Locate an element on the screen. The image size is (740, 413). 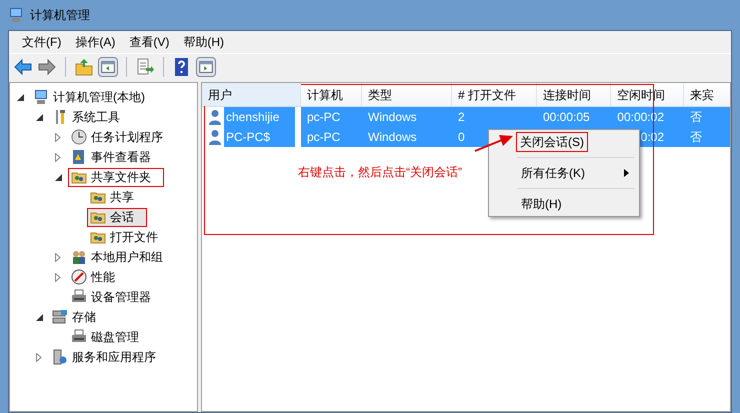
table-cell-text: 00:00:05 is located at coordinates (566, 117).